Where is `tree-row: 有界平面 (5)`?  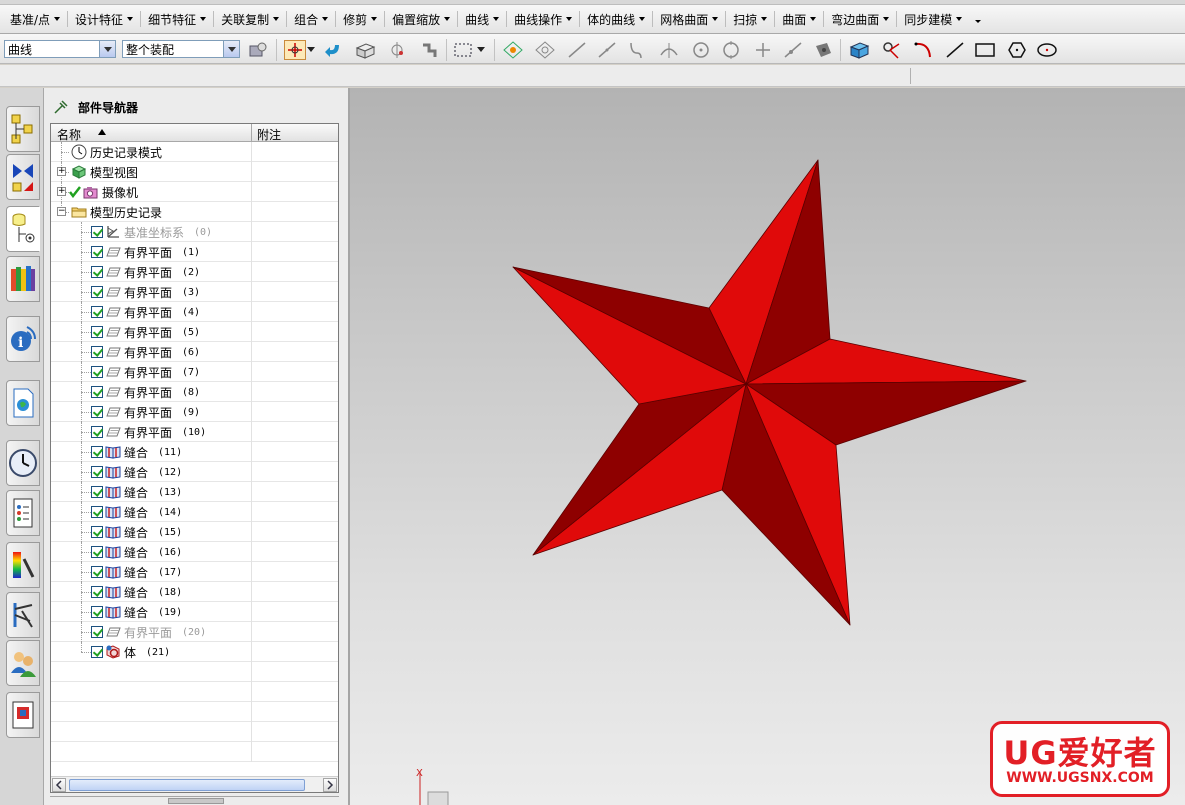
tree-row: 有界平面 (5) is located at coordinates (194, 332).